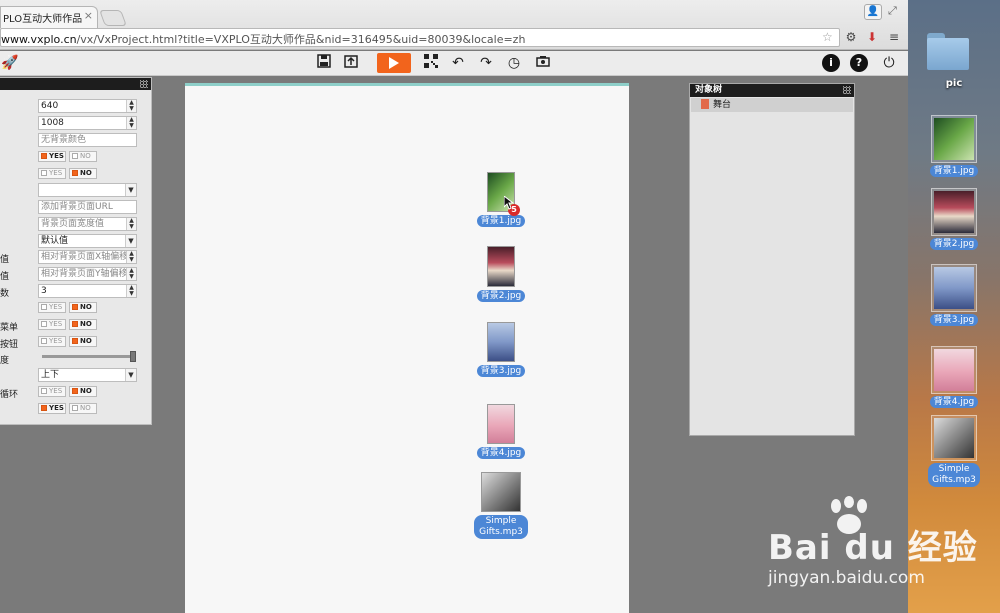  I want to click on redo-button: ↷, so click(486, 63).